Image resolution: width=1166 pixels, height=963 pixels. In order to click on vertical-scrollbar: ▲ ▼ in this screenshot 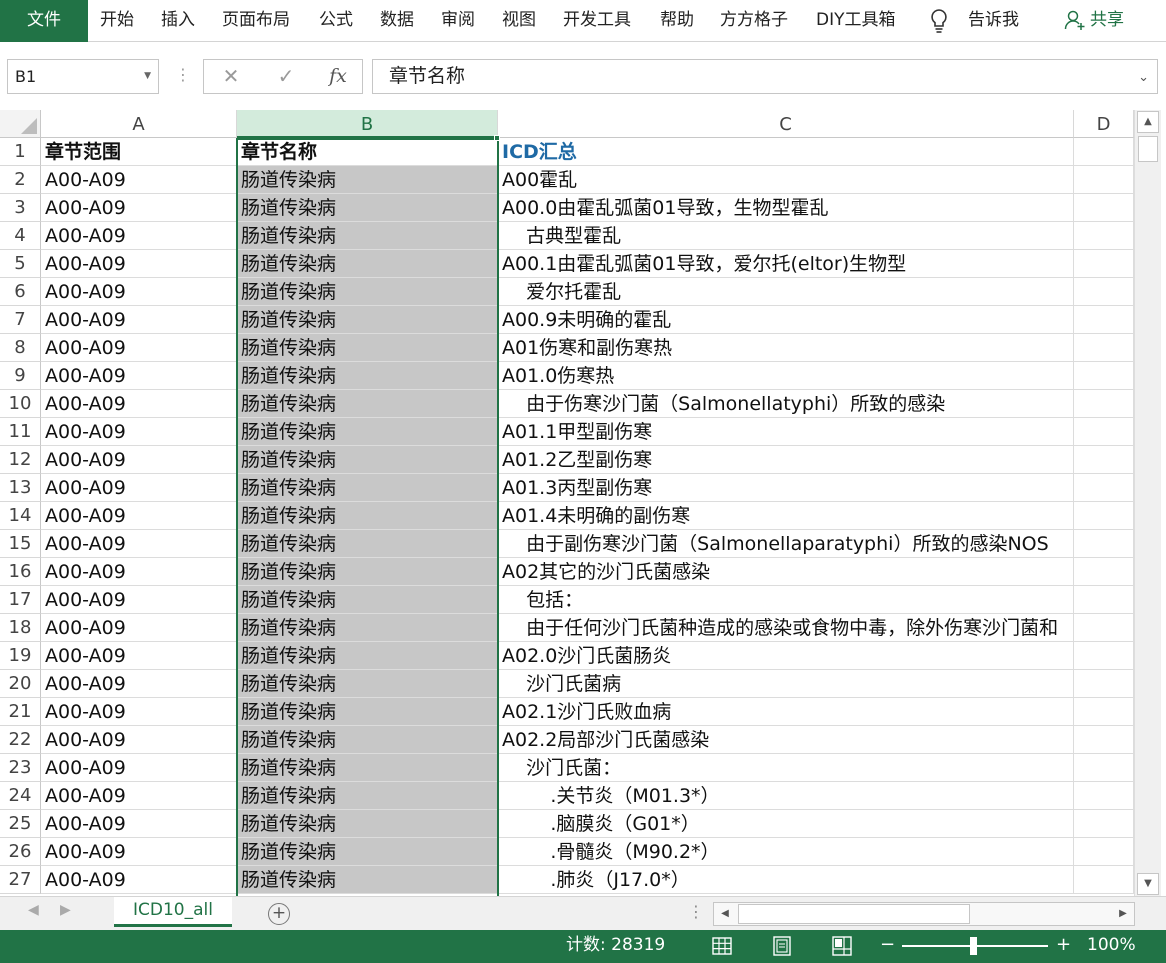, I will do `click(1147, 503)`.